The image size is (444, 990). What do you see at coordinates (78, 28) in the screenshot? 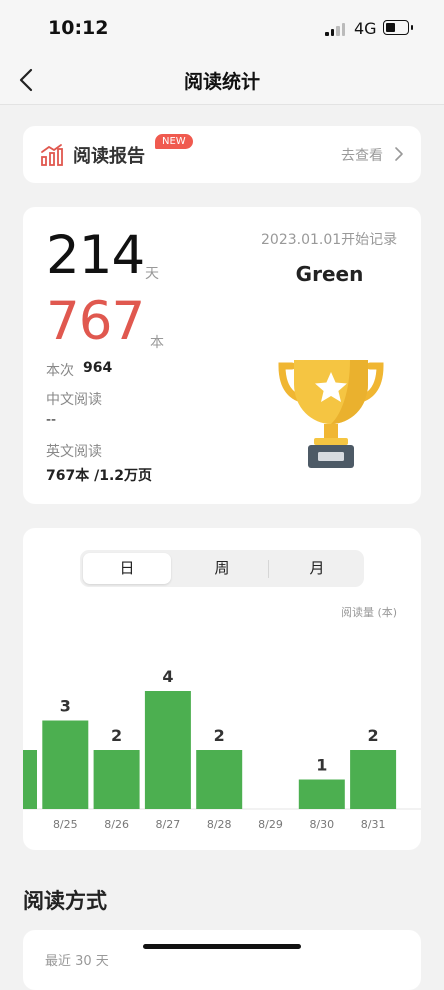
I see `status-time: 10:12` at bounding box center [78, 28].